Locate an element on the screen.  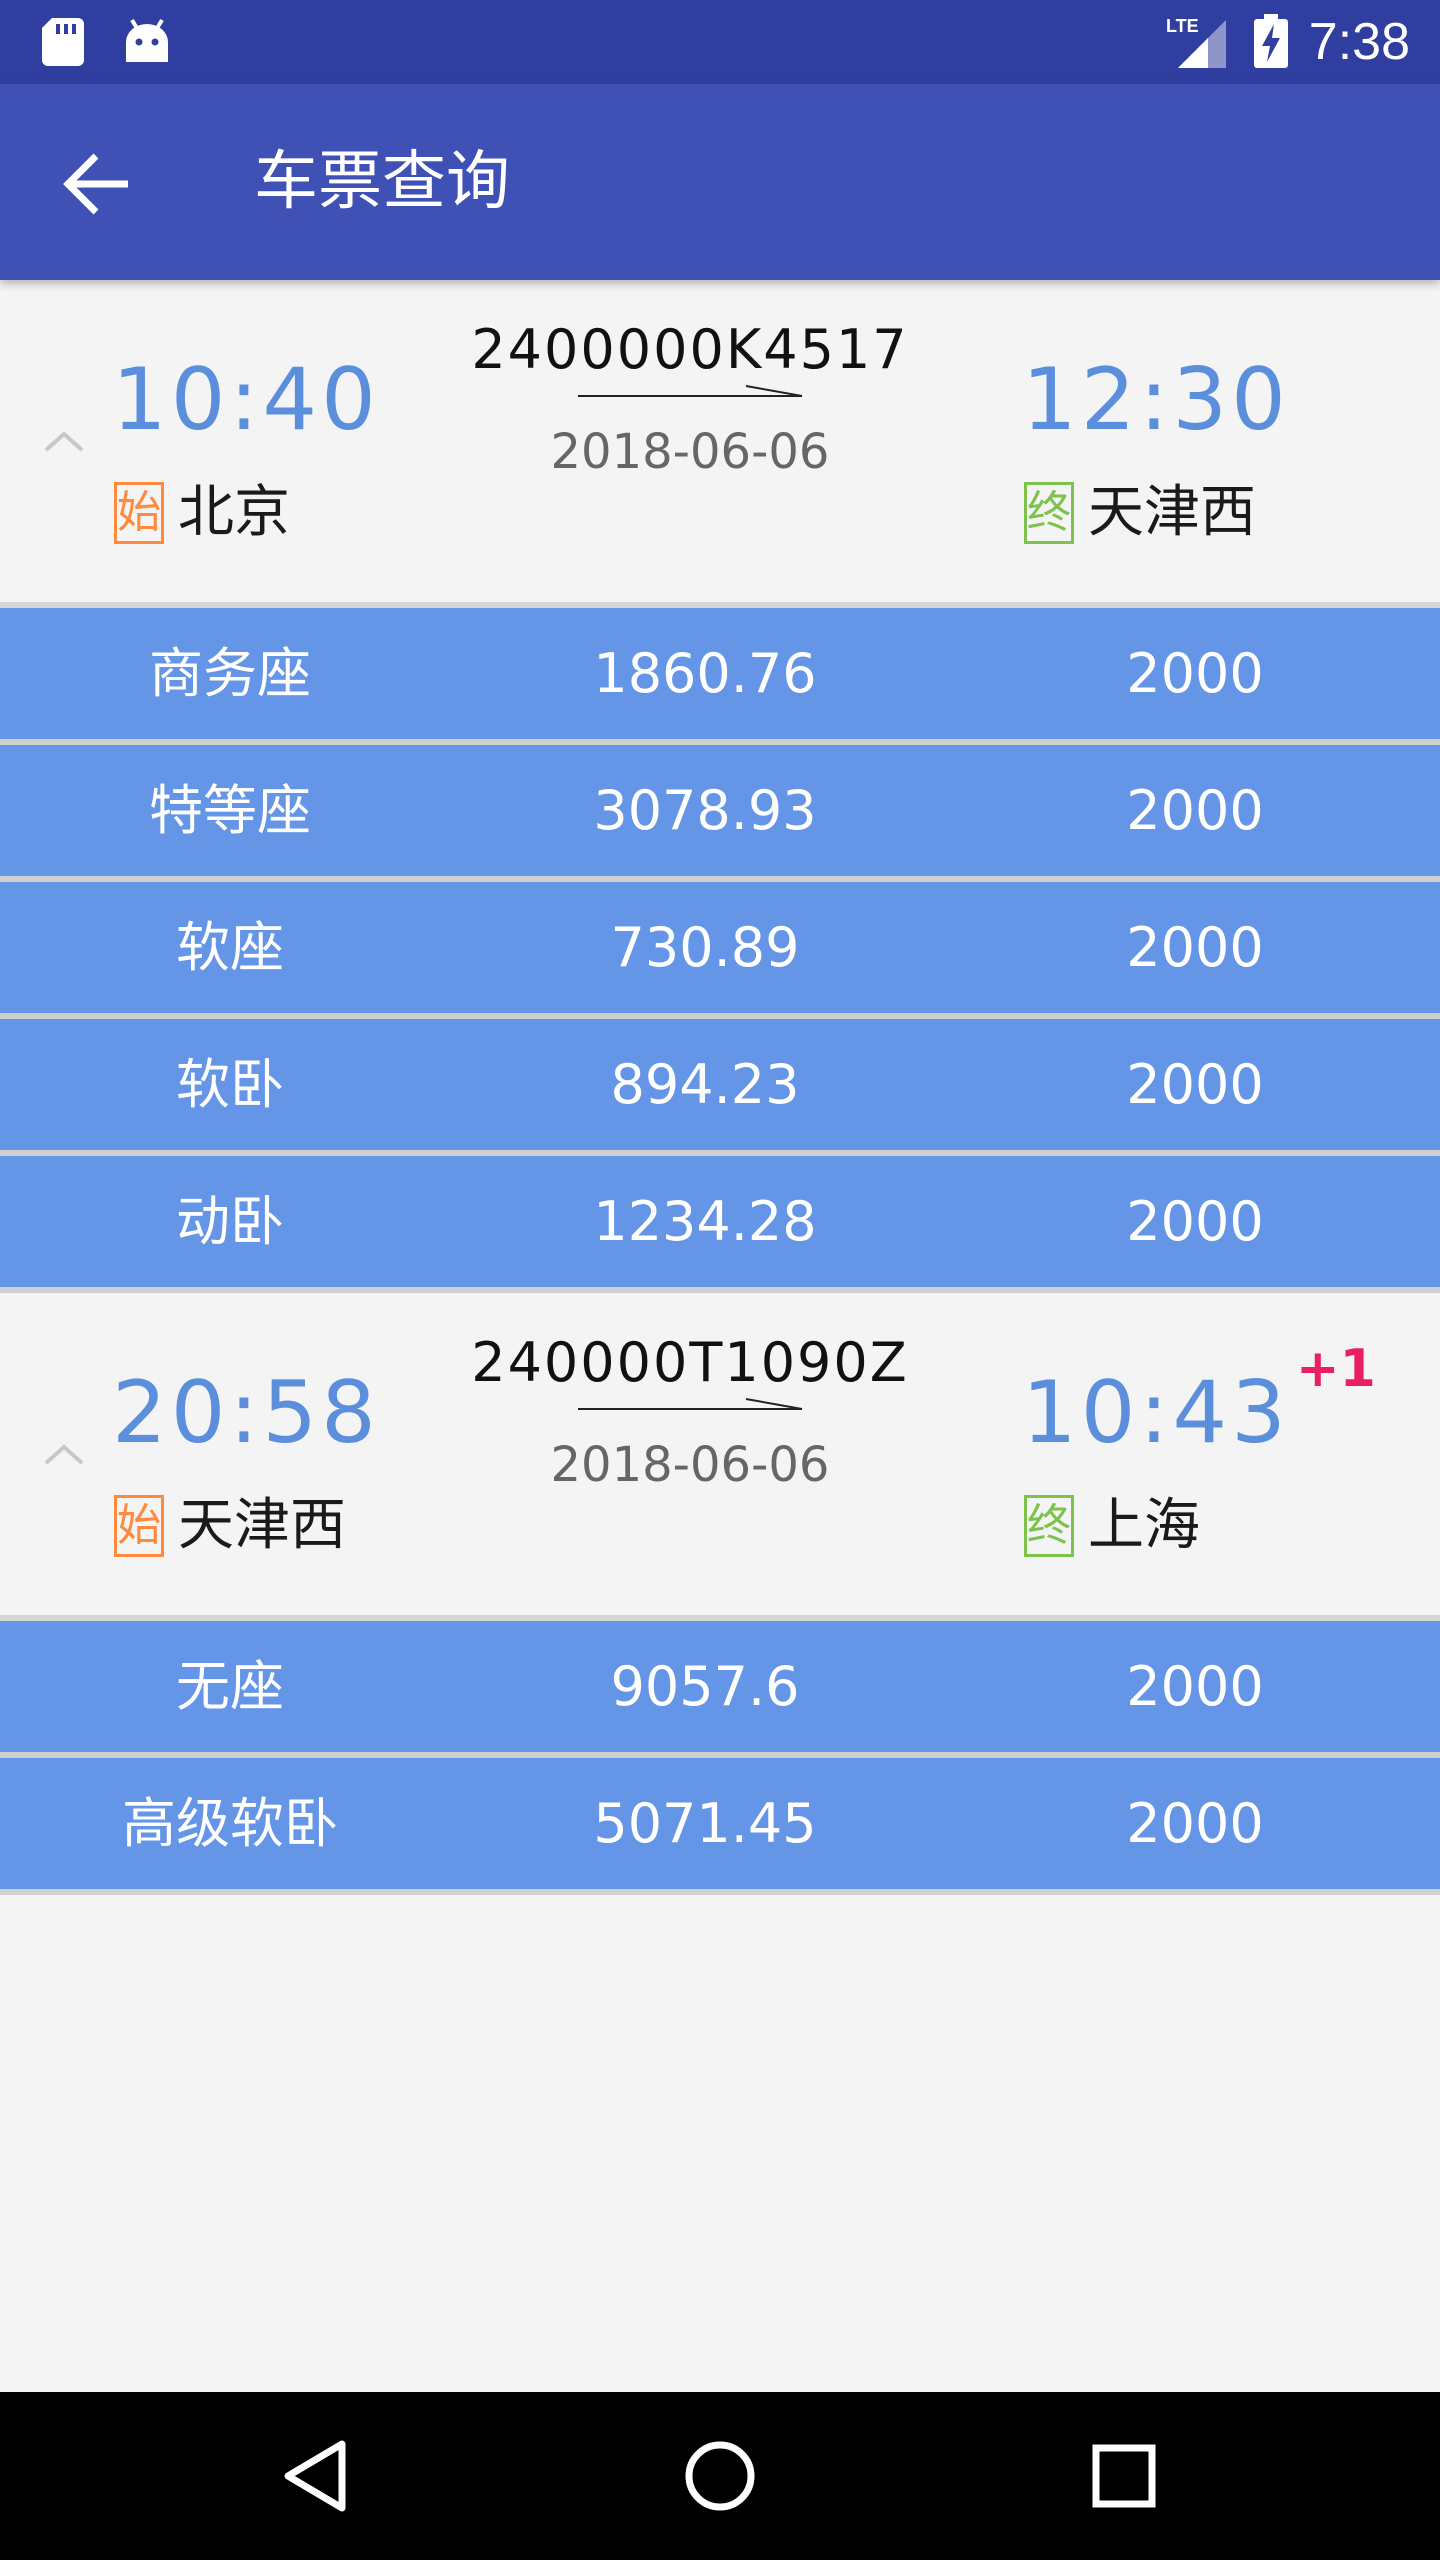
seat-row: 特等座 3078.93 2000 is located at coordinates (720, 813).